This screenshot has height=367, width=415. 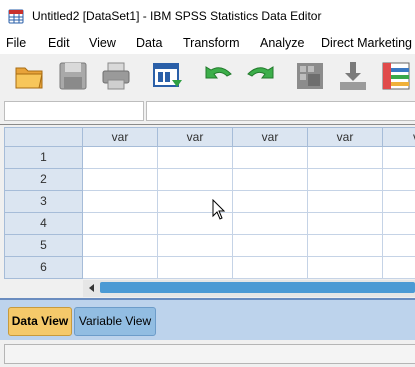 What do you see at coordinates (310, 76) in the screenshot?
I see `goto-case-icon` at bounding box center [310, 76].